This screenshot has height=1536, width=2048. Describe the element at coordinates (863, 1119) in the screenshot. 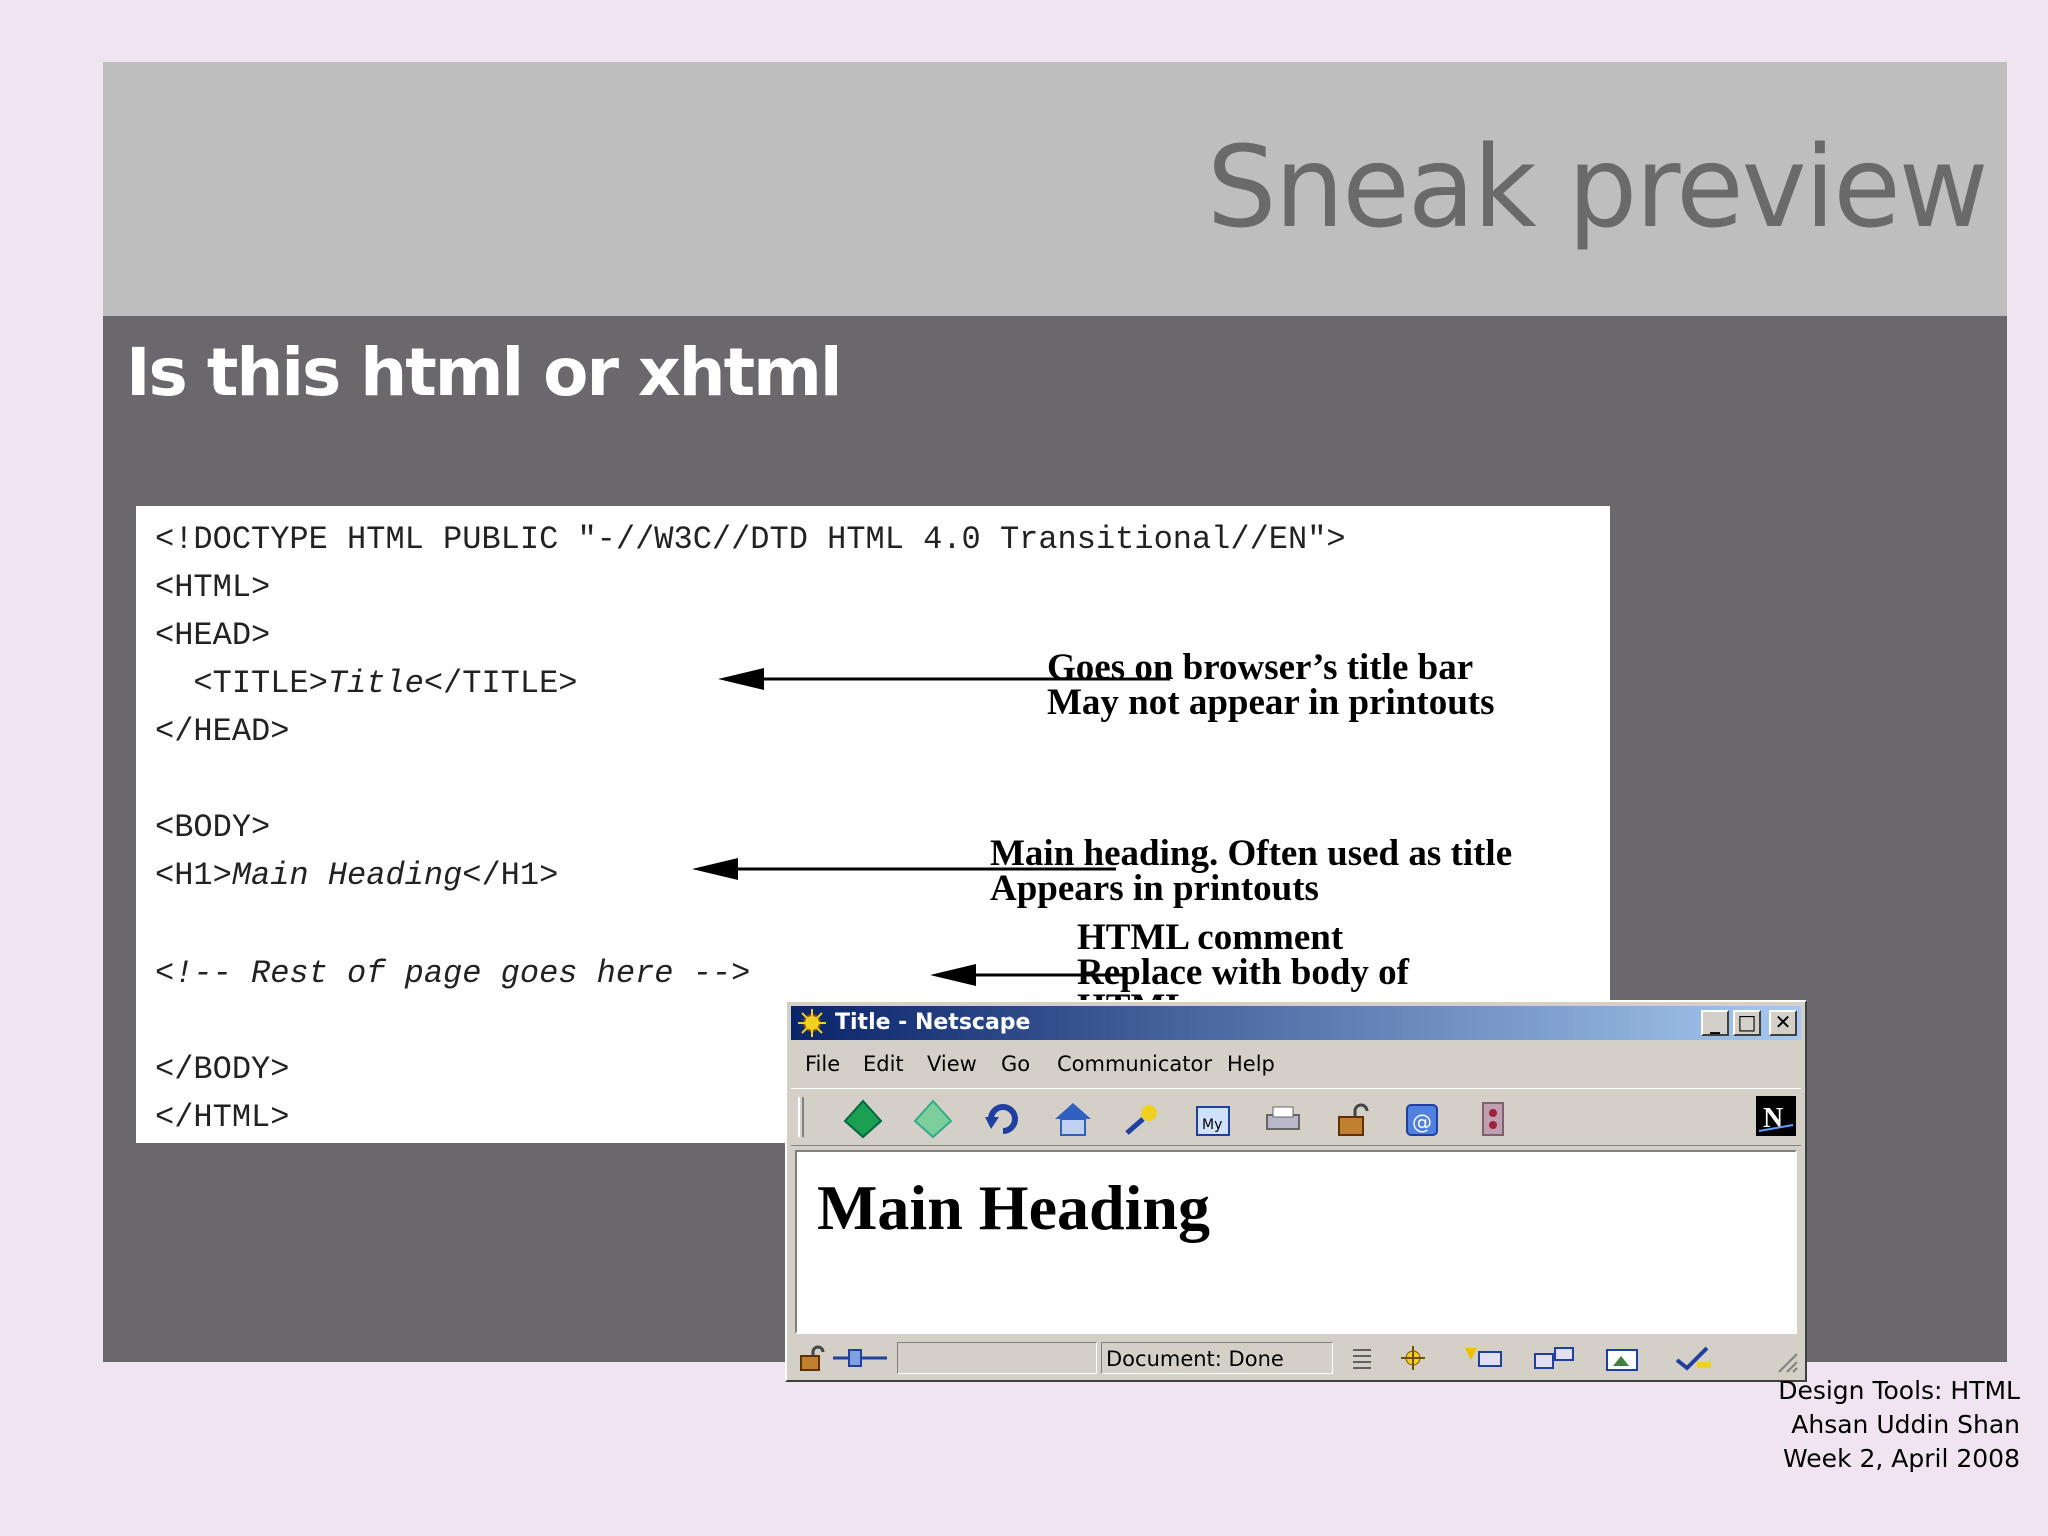

I see `back-icon` at that location.